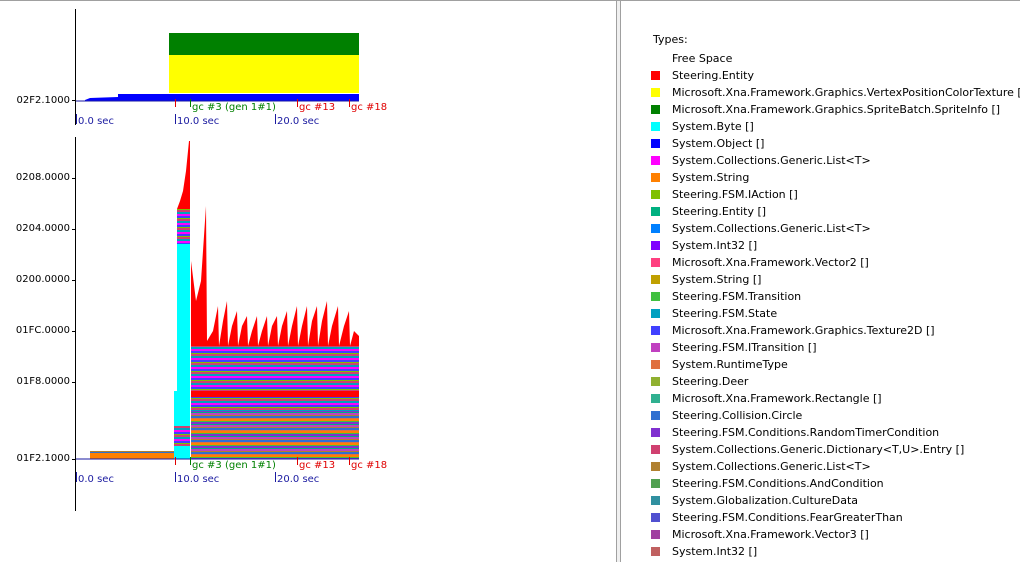 The width and height of the screenshot is (1020, 562). Describe the element at coordinates (787, 517) in the screenshot. I see `legend-label: Steering.FSM.Conditions.FearGreaterThan` at that location.